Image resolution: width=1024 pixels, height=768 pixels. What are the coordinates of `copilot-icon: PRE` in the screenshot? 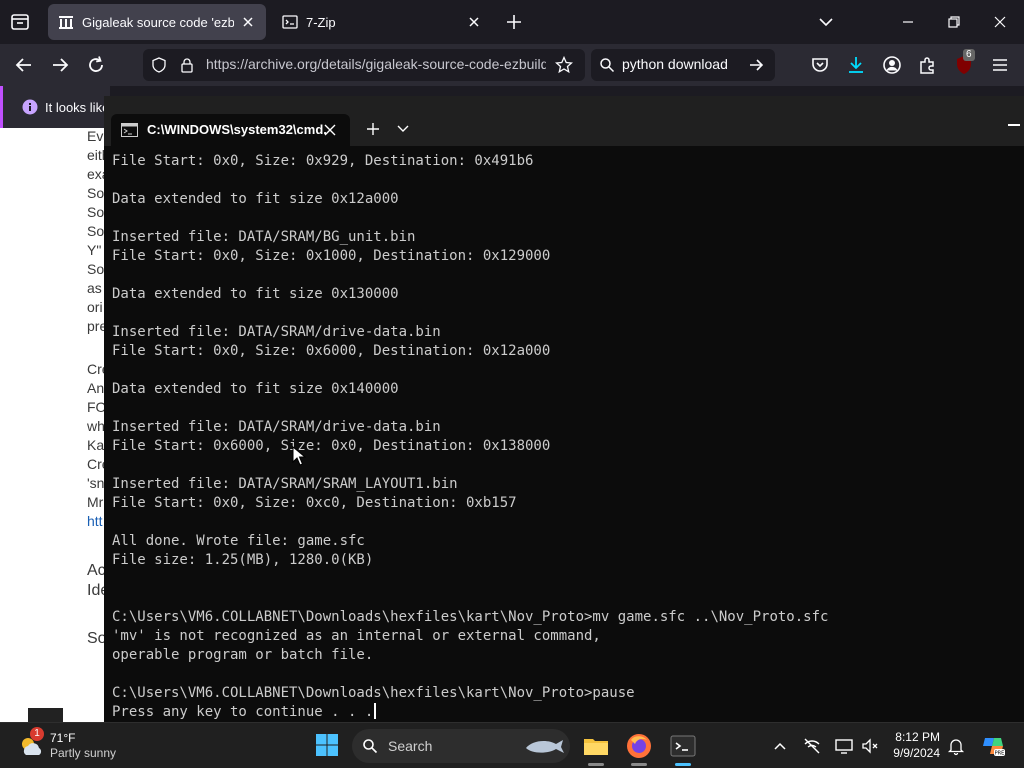 It's located at (993, 746).